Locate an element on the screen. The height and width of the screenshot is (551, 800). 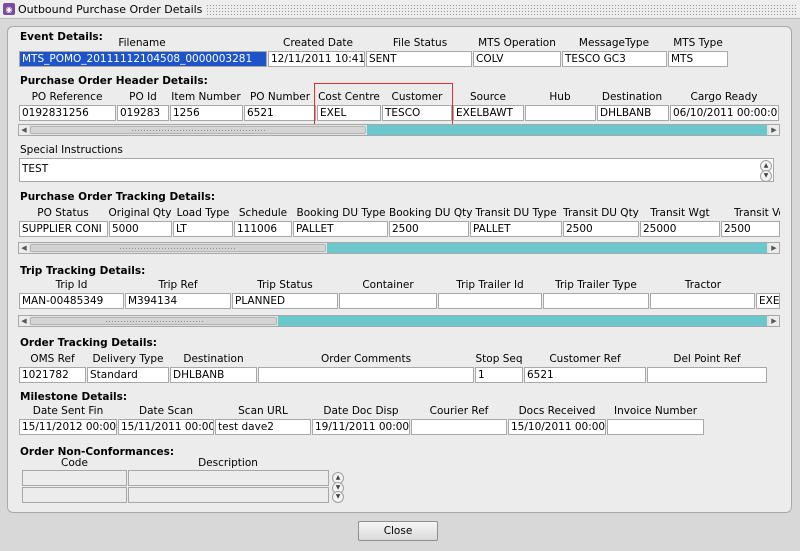
trip-trailer-id-field is located at coordinates (490, 301).